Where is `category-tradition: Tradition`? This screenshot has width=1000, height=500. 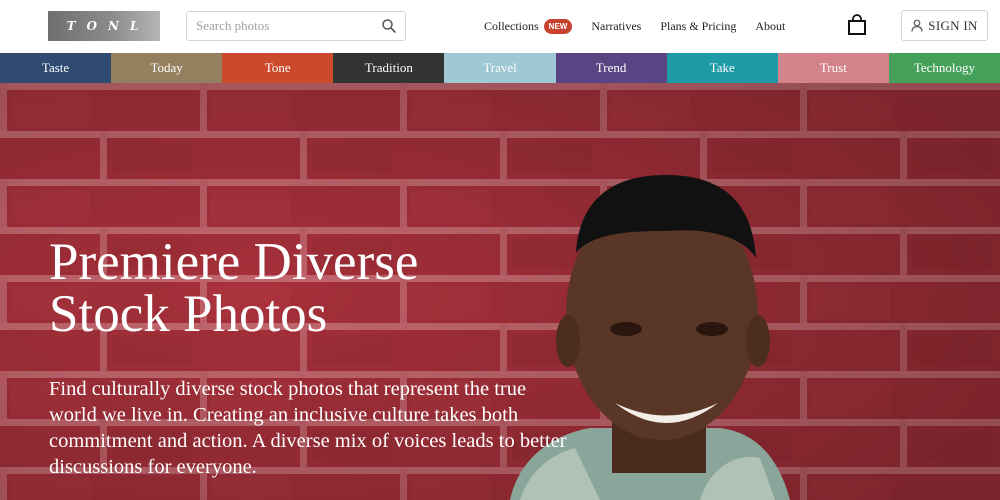
category-tradition: Tradition is located at coordinates (389, 68).